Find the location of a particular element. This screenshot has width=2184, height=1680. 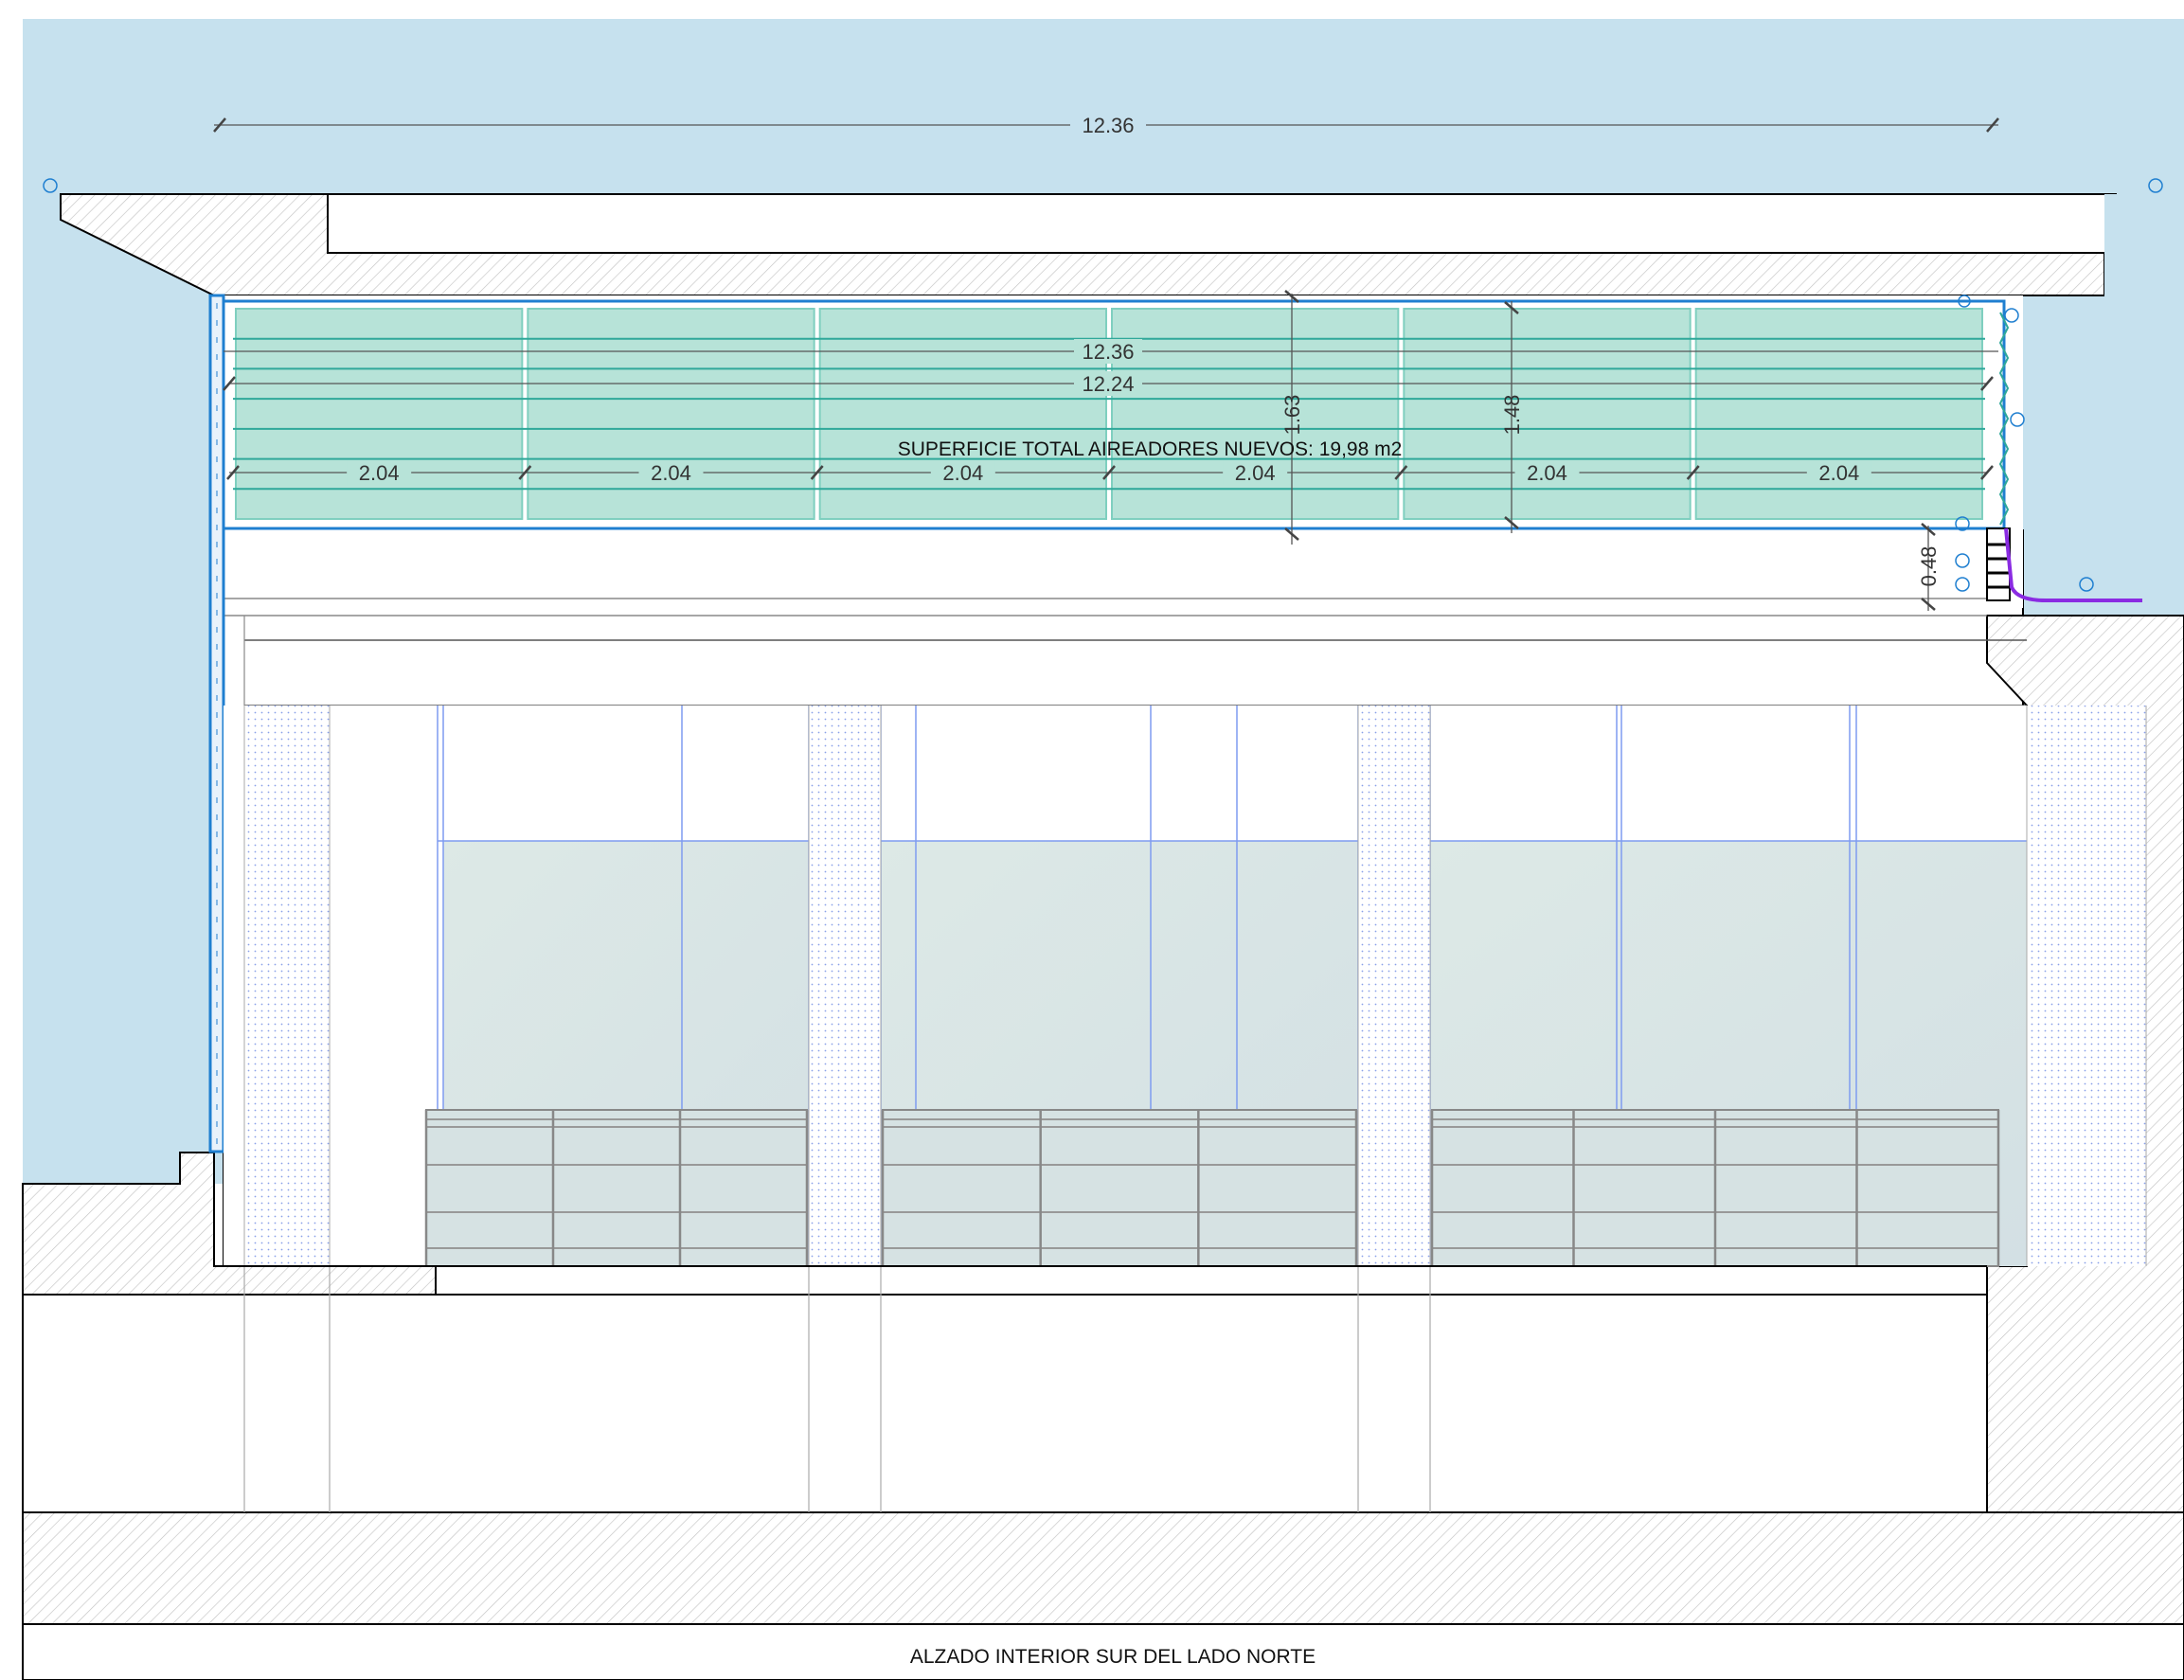

louver-panels is located at coordinates (1116, 414).